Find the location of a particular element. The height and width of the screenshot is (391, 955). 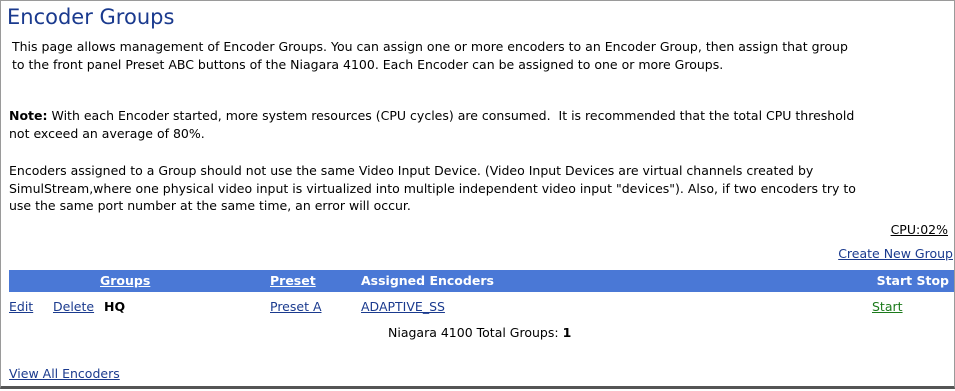

total-groups-label: Niagara 4100 Total Groups: is located at coordinates (475, 332).